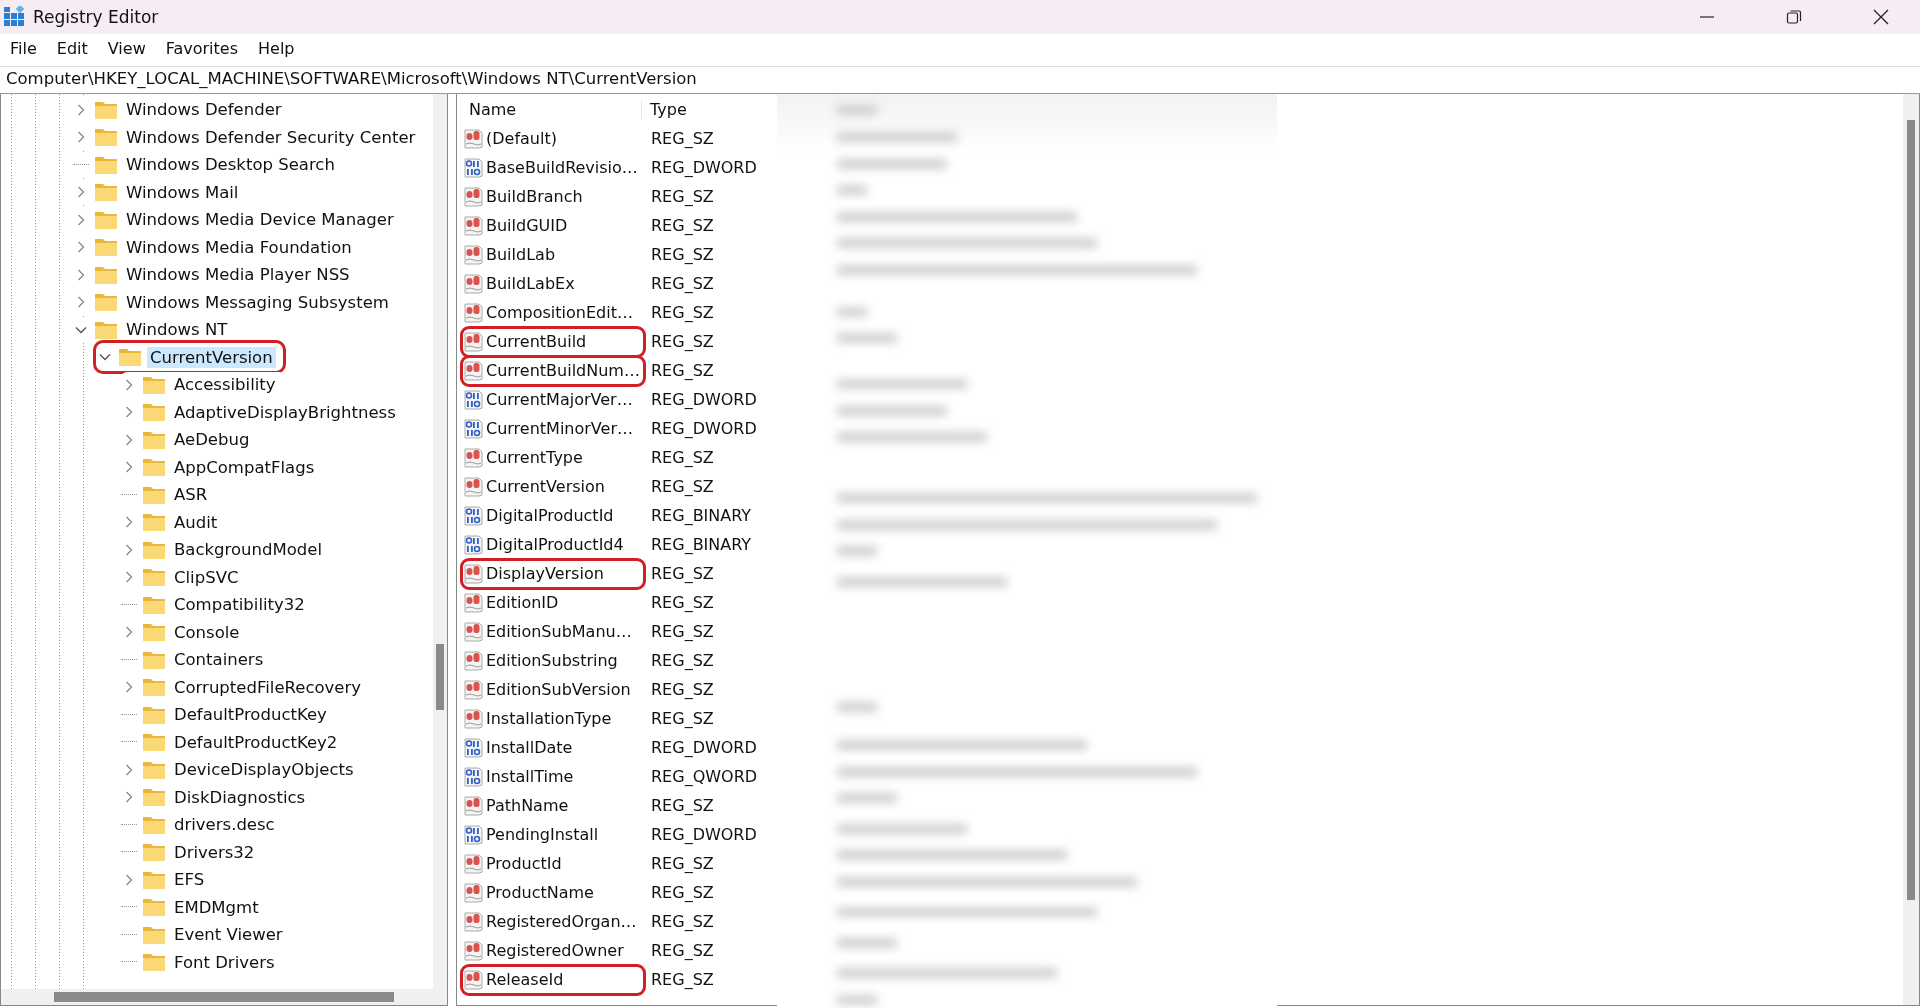 The image size is (1920, 1008). What do you see at coordinates (155, 329) in the screenshot?
I see `tree-item: Windows NT` at bounding box center [155, 329].